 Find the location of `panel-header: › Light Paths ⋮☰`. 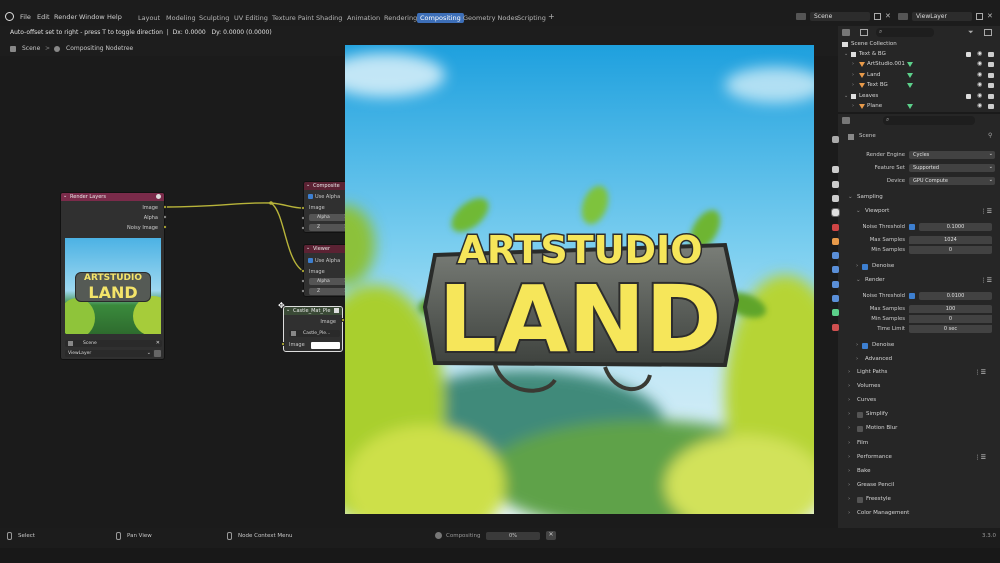

panel-header: › Light Paths ⋮☰ is located at coordinates (923, 374).